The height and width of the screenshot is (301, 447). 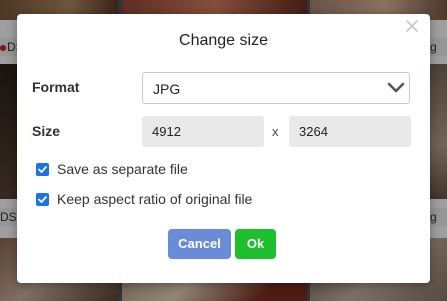 I want to click on chevron-down-icon, so click(x=396, y=88).